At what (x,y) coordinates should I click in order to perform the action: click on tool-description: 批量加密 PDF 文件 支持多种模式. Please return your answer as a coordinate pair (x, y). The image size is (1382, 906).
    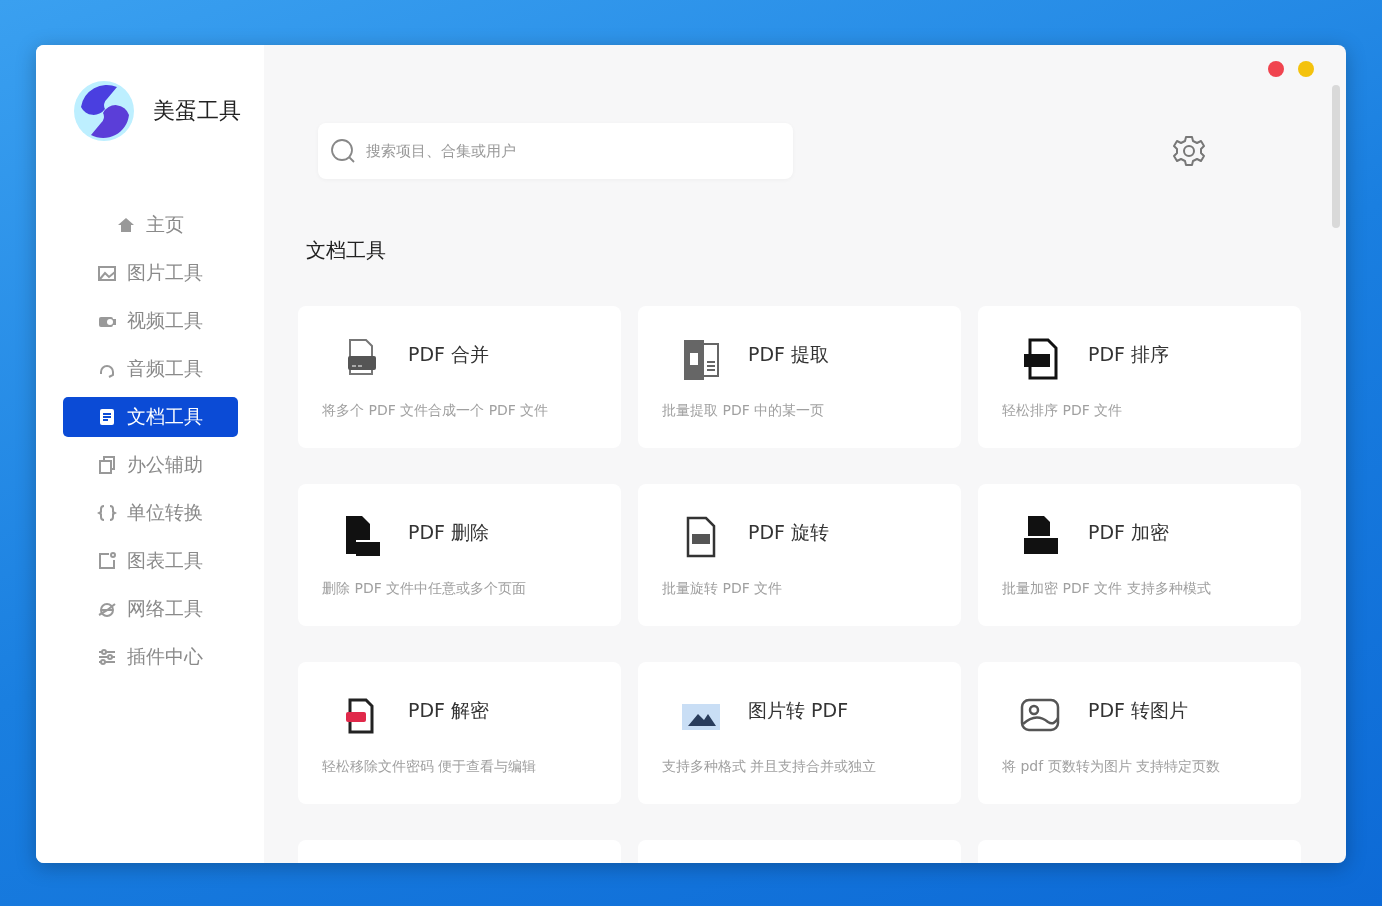
    Looking at the image, I should click on (1107, 589).